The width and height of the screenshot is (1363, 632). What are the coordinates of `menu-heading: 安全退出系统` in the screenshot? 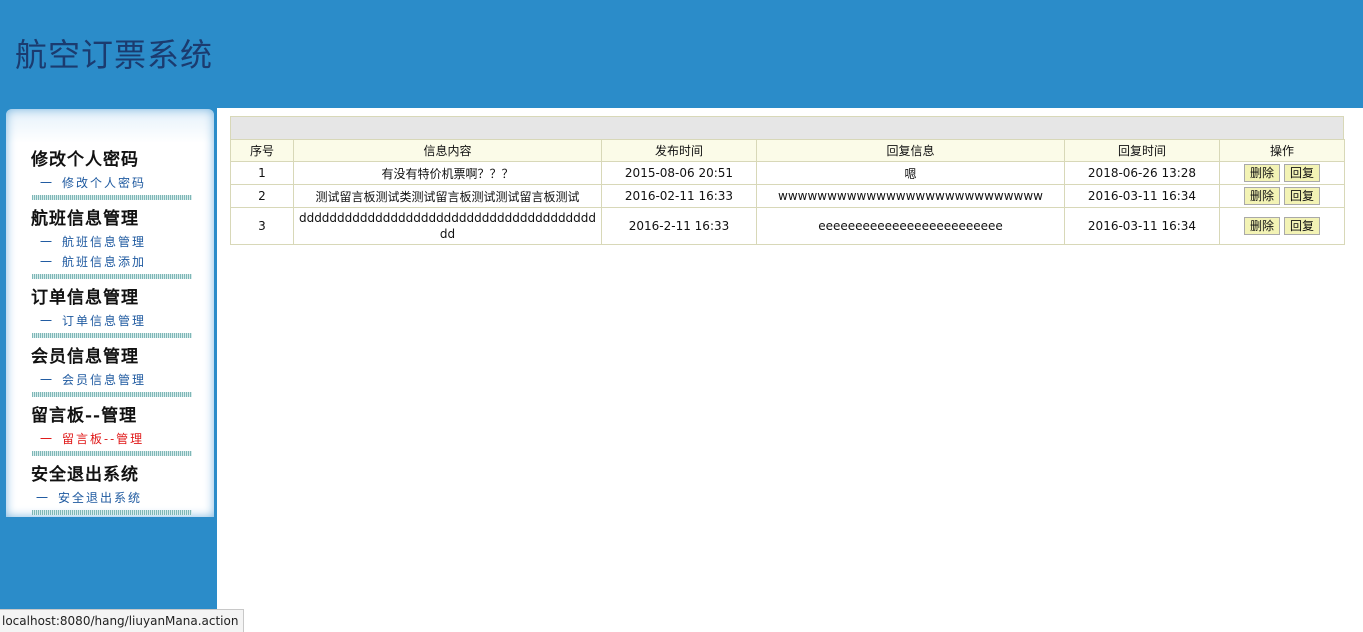 It's located at (85, 475).